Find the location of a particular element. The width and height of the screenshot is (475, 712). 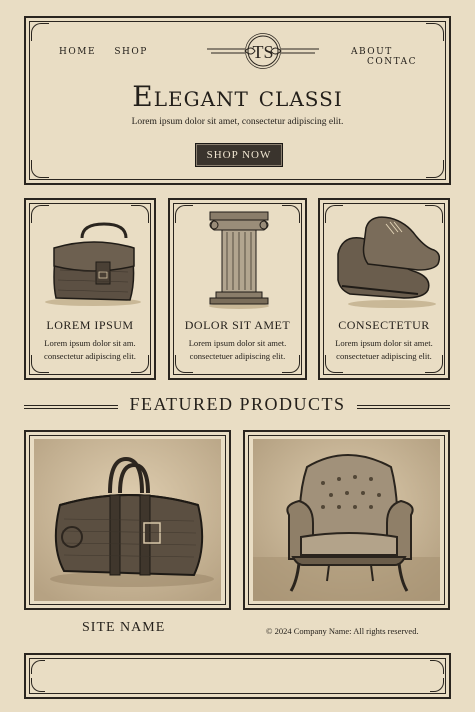

shoes-icon is located at coordinates (388, 262).